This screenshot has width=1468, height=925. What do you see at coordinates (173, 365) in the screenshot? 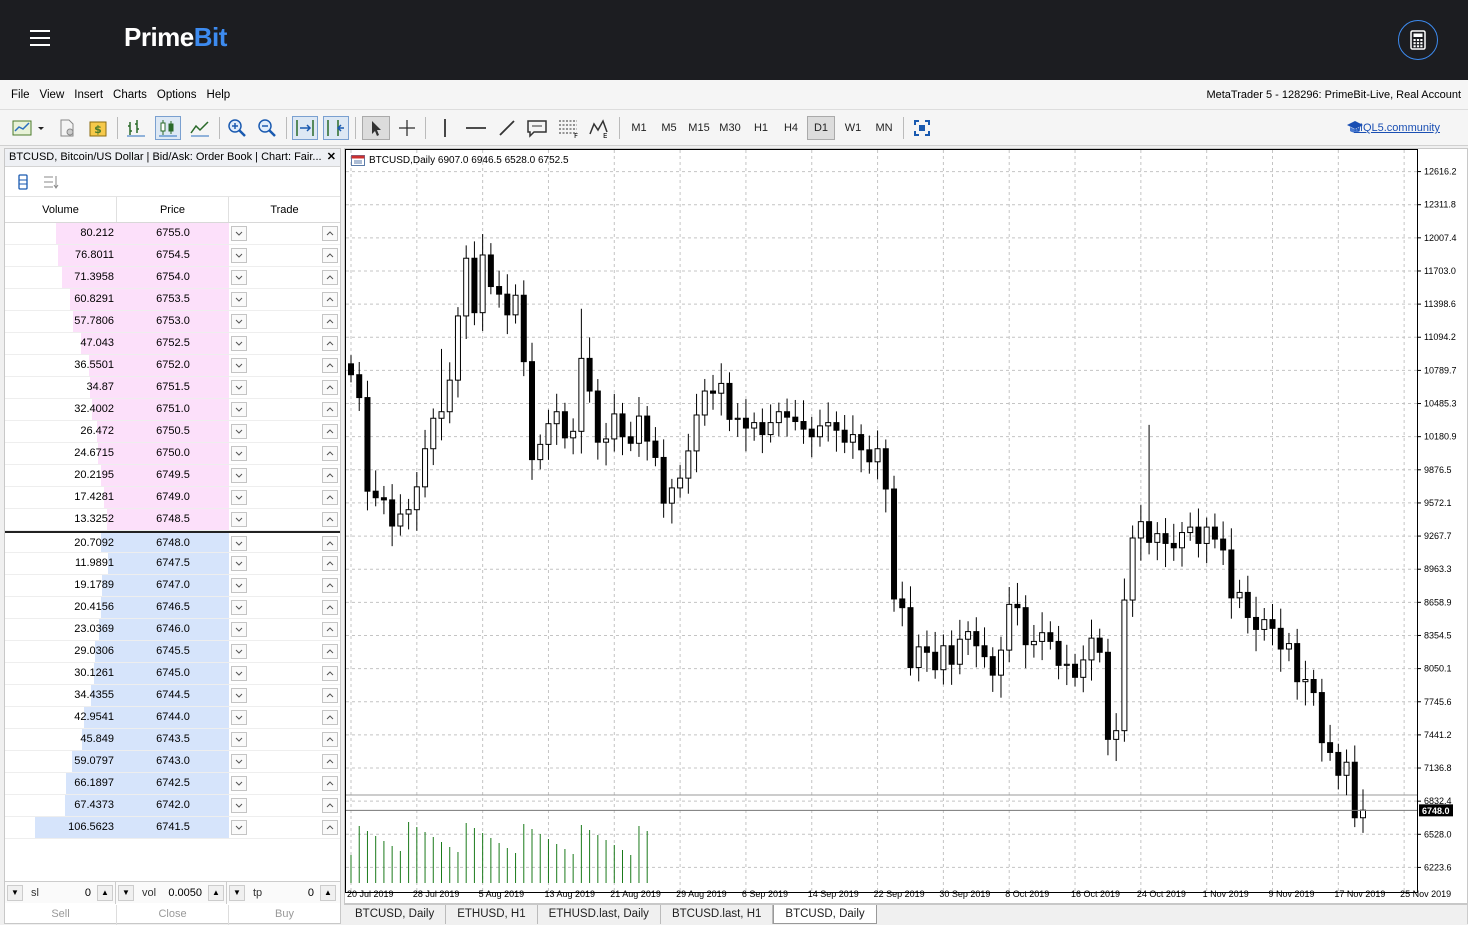
I see `price-cell: 6752.0` at bounding box center [173, 365].